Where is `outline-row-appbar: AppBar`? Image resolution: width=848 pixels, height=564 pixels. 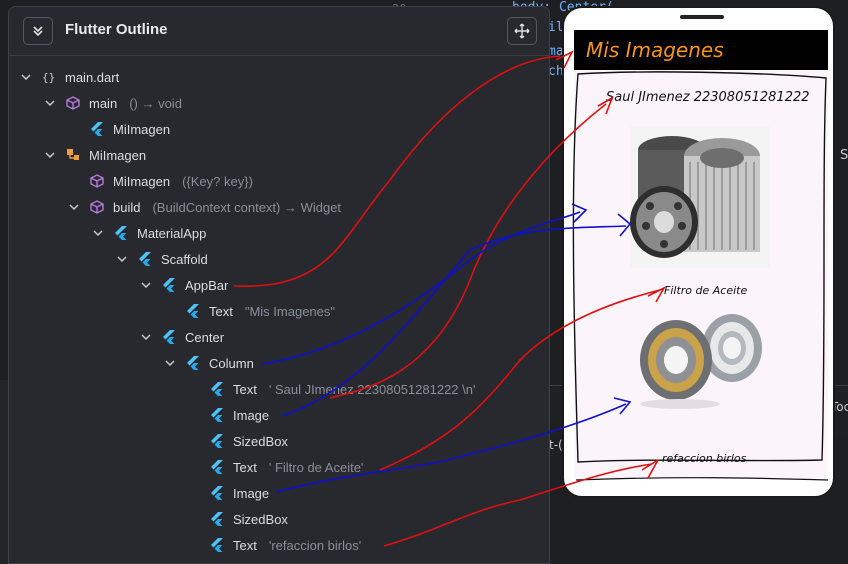
outline-row-appbar: AppBar is located at coordinates (183, 285).